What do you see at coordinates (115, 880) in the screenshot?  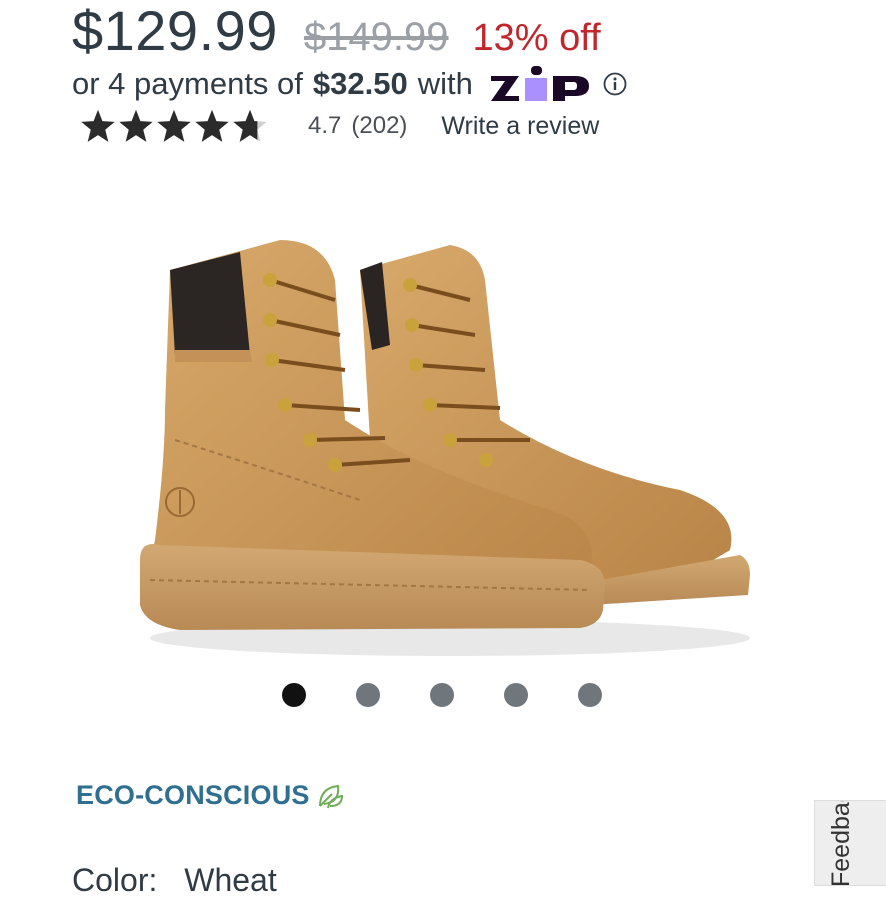 I see `color-label: Color:` at bounding box center [115, 880].